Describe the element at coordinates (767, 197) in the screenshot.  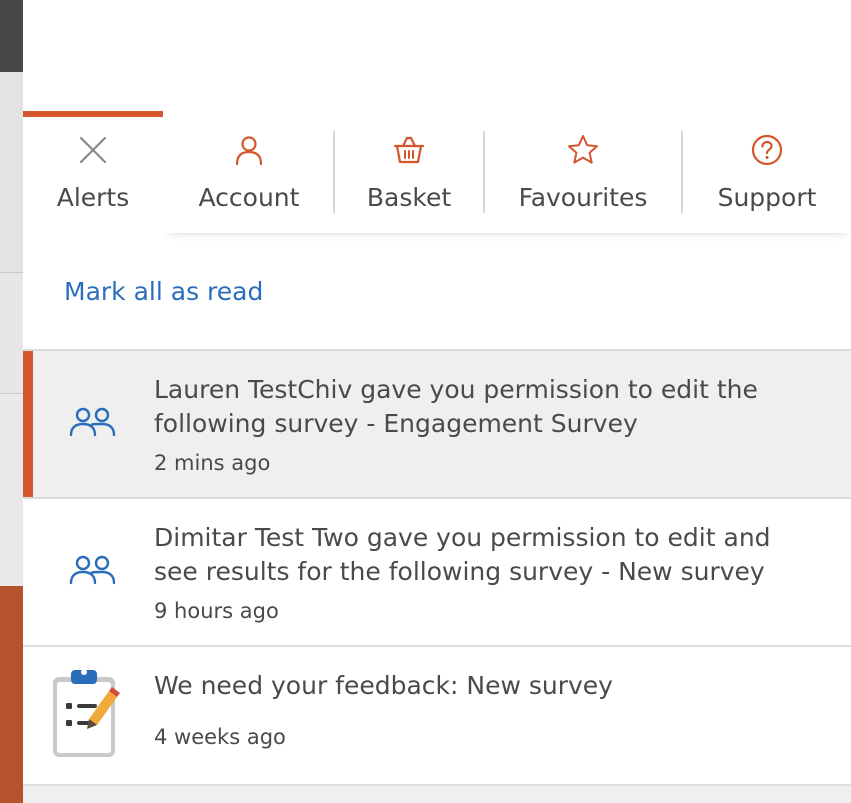
I see `tab-support-label: Support` at that location.